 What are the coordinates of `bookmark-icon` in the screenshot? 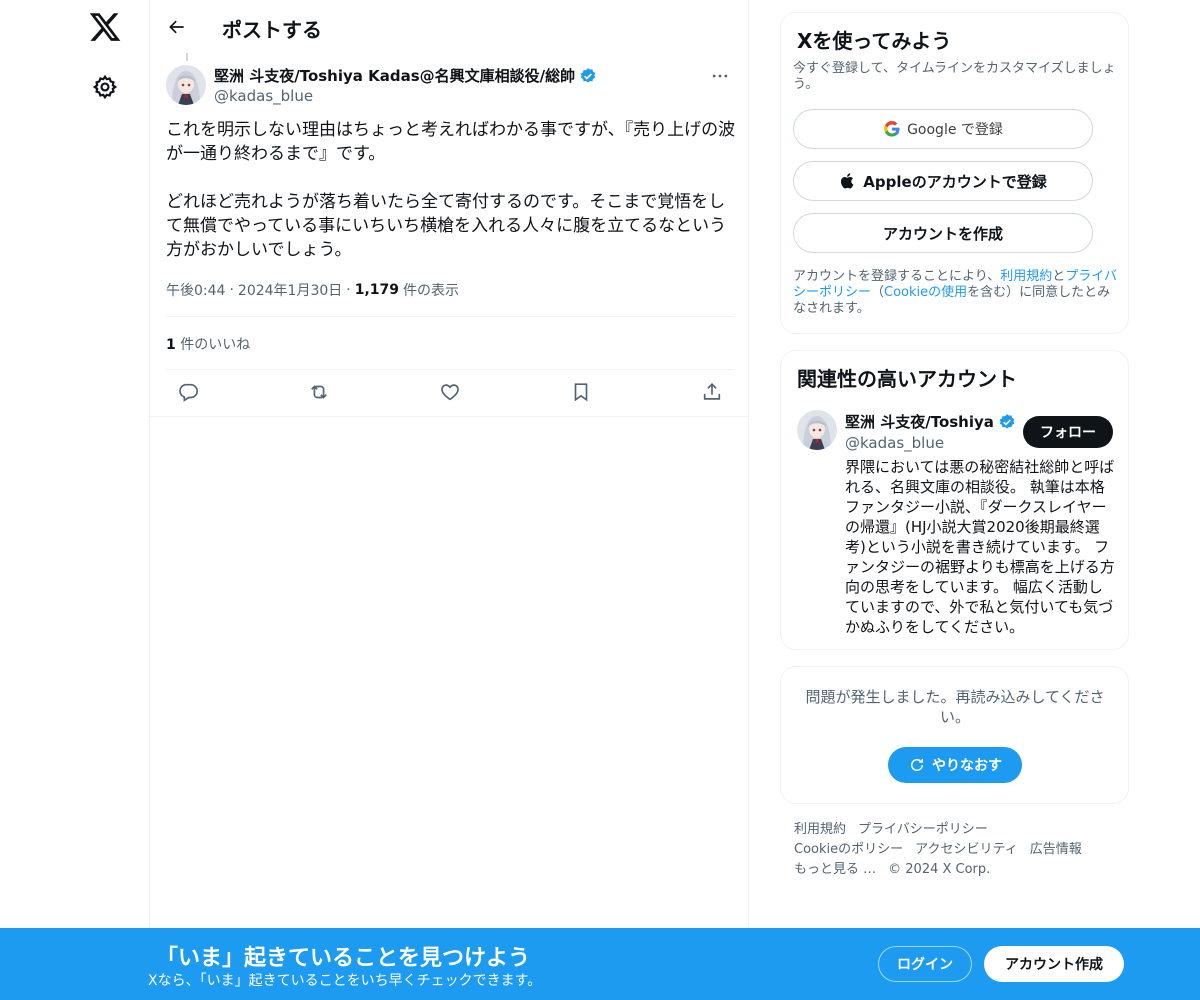 It's located at (581, 392).